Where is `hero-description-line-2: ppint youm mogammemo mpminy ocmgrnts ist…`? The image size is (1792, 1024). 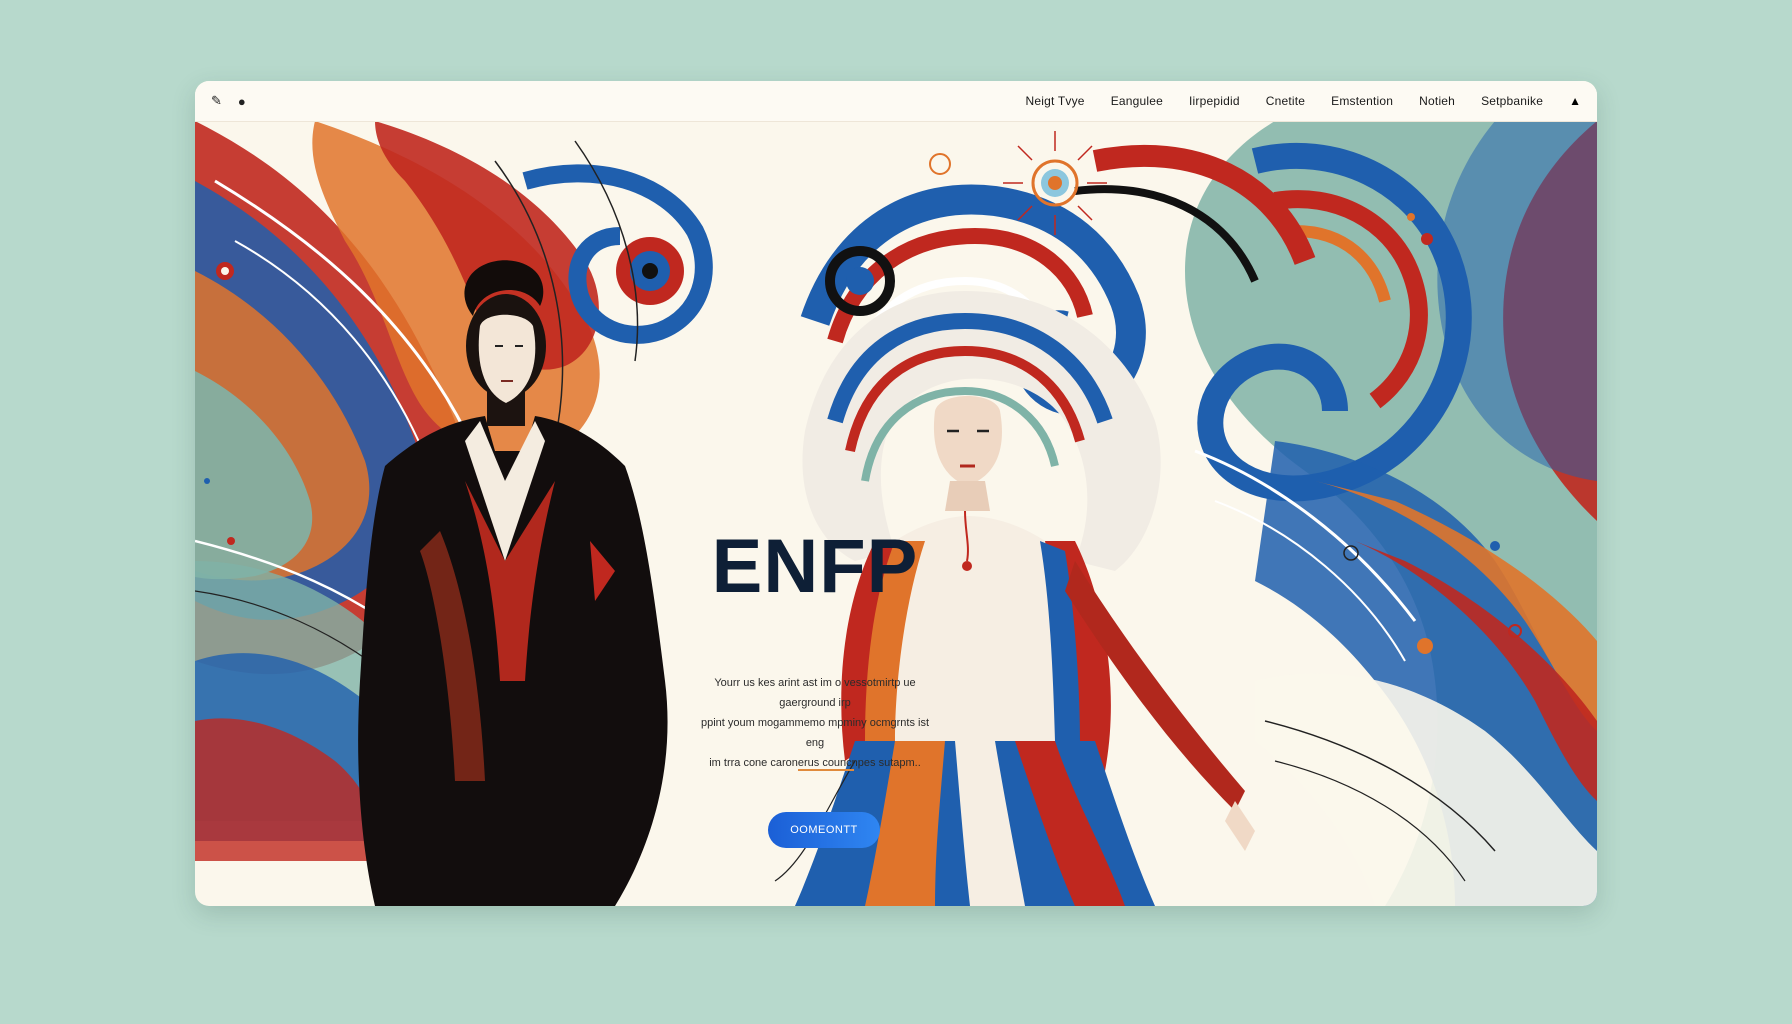 hero-description-line-2: ppint youm mogammemo mpminy ocmgrnts ist… is located at coordinates (814, 733).